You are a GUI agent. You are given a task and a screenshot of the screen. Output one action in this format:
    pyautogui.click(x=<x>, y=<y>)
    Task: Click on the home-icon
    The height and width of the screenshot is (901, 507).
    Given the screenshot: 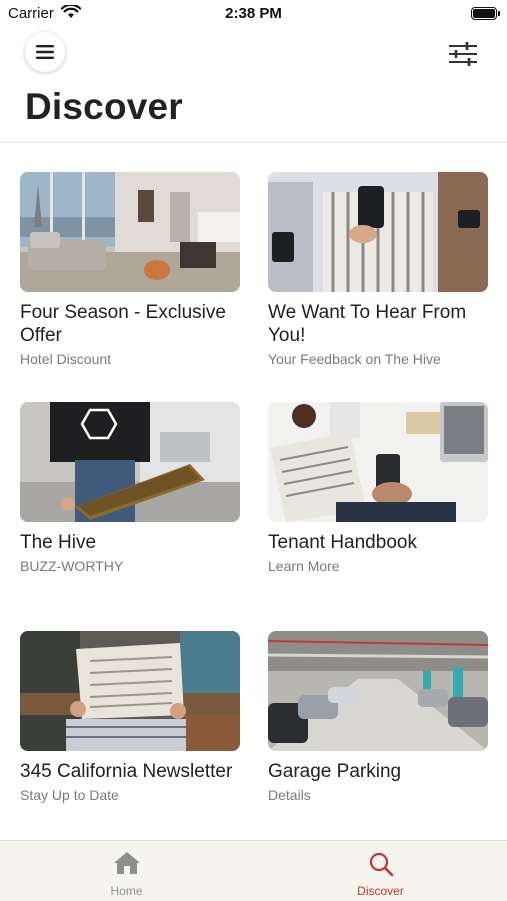 What is the action you would take?
    pyautogui.click(x=127, y=865)
    